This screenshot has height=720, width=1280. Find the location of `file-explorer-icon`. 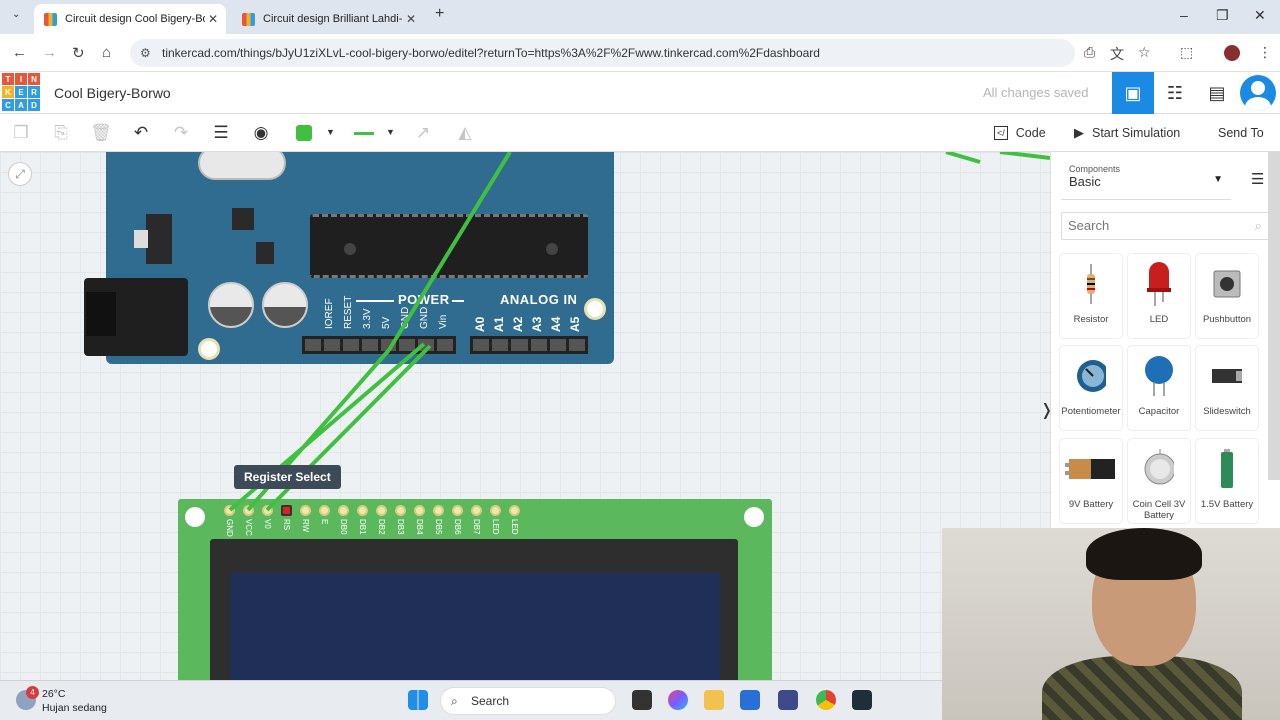

file-explorer-icon is located at coordinates (714, 700).